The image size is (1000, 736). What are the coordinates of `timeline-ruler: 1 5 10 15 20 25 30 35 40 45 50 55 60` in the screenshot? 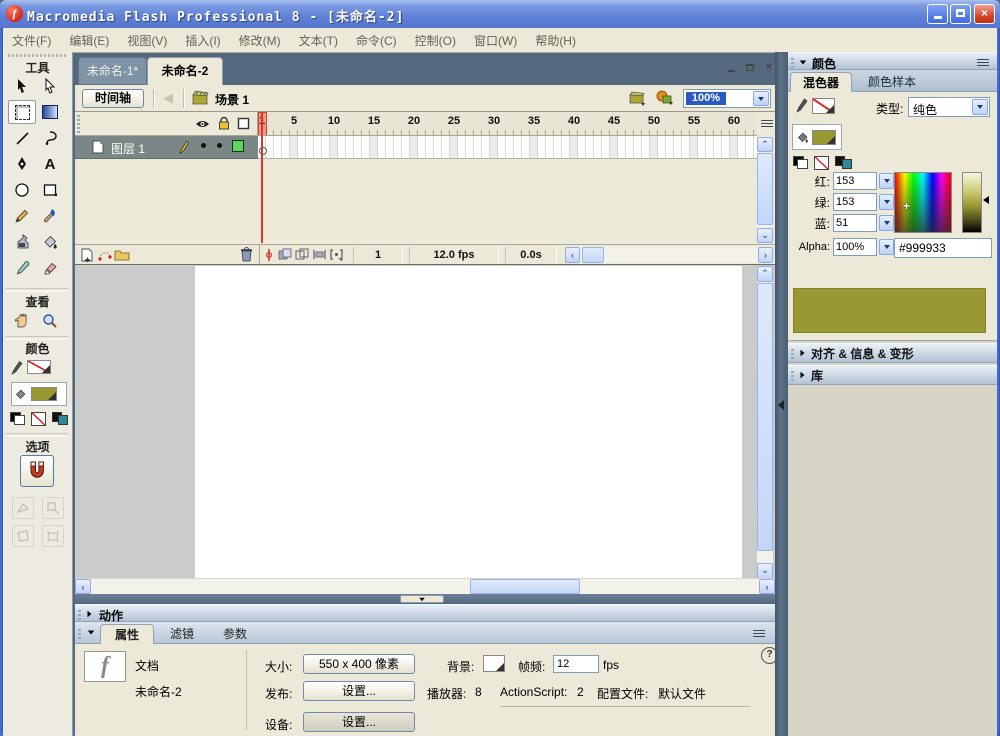 It's located at (507, 124).